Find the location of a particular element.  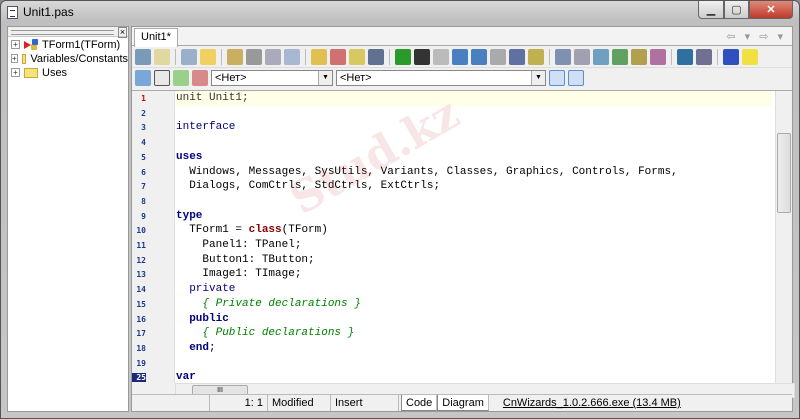

line-number: 4 is located at coordinates (143, 143).